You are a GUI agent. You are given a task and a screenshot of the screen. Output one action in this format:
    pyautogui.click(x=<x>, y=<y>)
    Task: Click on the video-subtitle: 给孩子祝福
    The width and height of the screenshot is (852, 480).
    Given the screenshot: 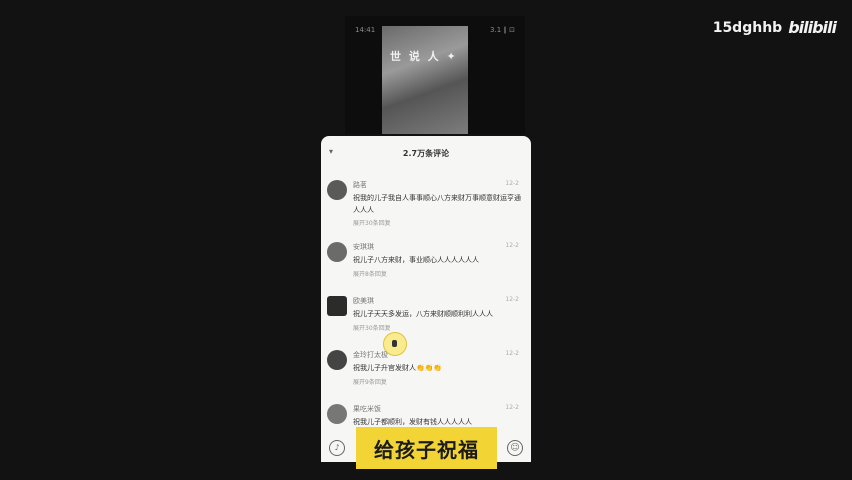 What is the action you would take?
    pyautogui.click(x=426, y=448)
    